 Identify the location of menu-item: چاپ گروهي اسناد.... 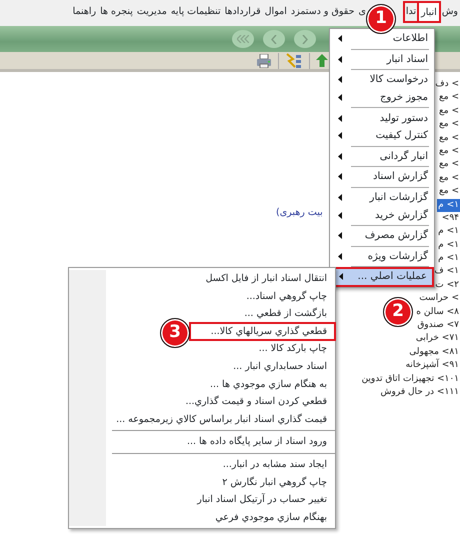
(288, 297).